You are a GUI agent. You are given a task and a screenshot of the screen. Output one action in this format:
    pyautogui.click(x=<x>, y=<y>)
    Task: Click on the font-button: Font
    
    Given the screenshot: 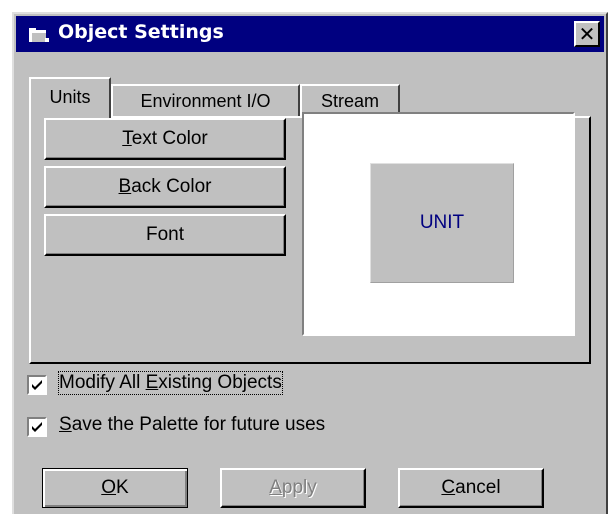 What is the action you would take?
    pyautogui.click(x=165, y=235)
    